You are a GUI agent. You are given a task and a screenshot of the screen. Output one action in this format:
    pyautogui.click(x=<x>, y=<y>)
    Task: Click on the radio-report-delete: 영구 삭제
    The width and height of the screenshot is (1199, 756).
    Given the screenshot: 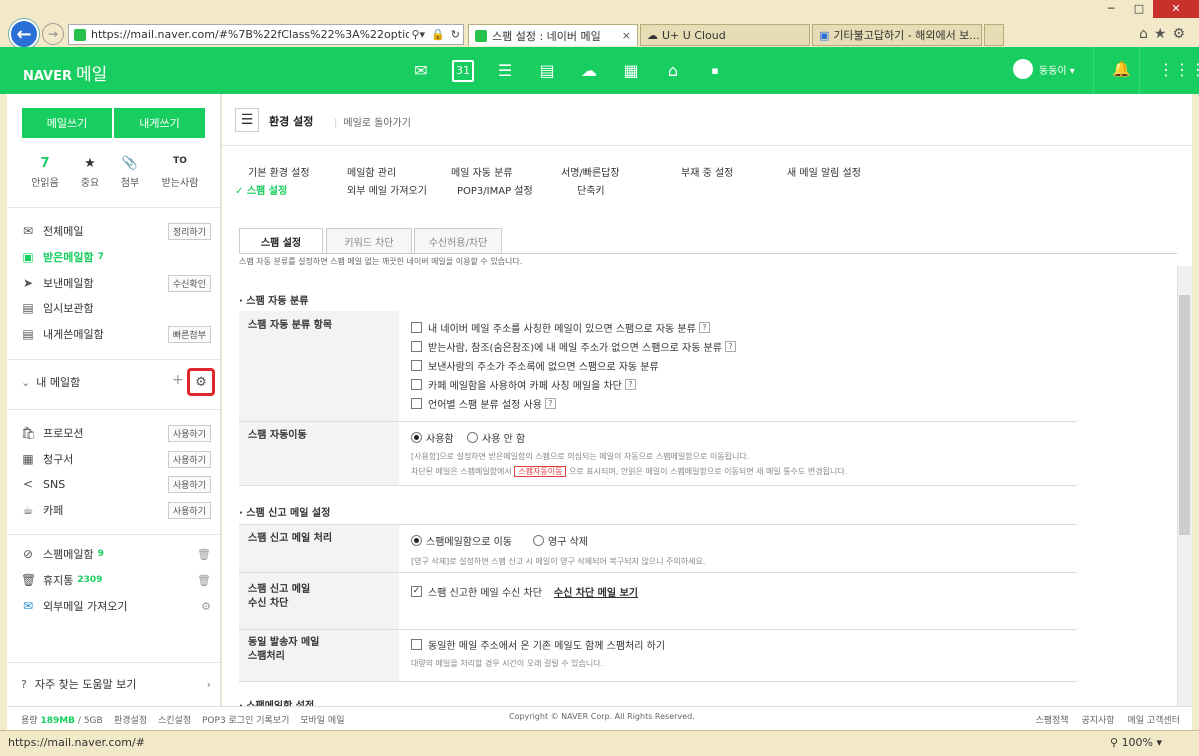 What is the action you would take?
    pyautogui.click(x=560, y=540)
    